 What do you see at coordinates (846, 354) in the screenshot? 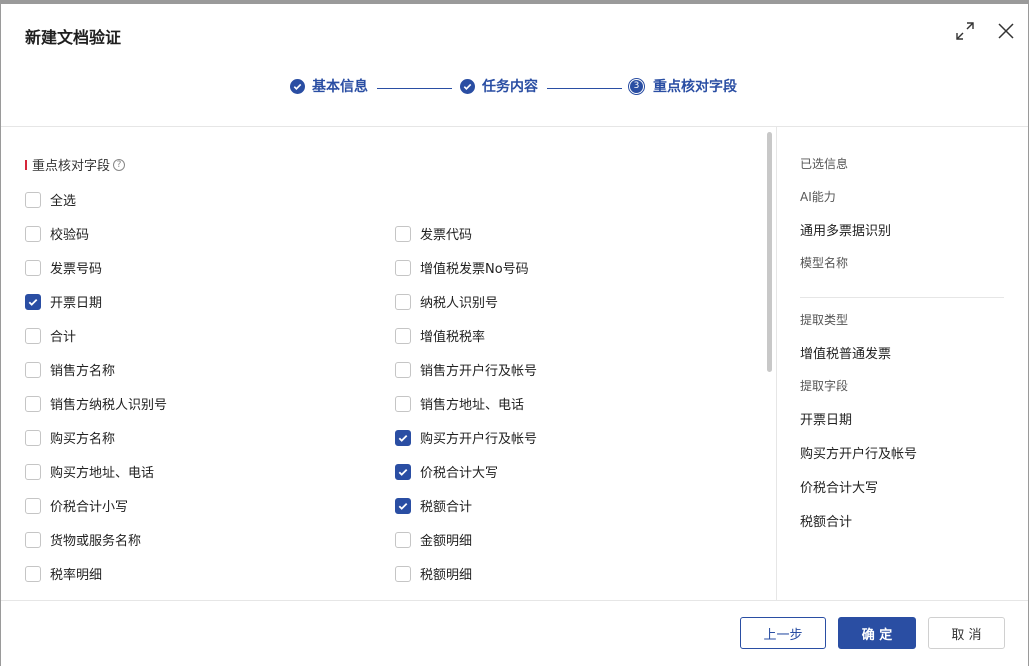
I see `extract-type-value: 增值税普通发票` at bounding box center [846, 354].